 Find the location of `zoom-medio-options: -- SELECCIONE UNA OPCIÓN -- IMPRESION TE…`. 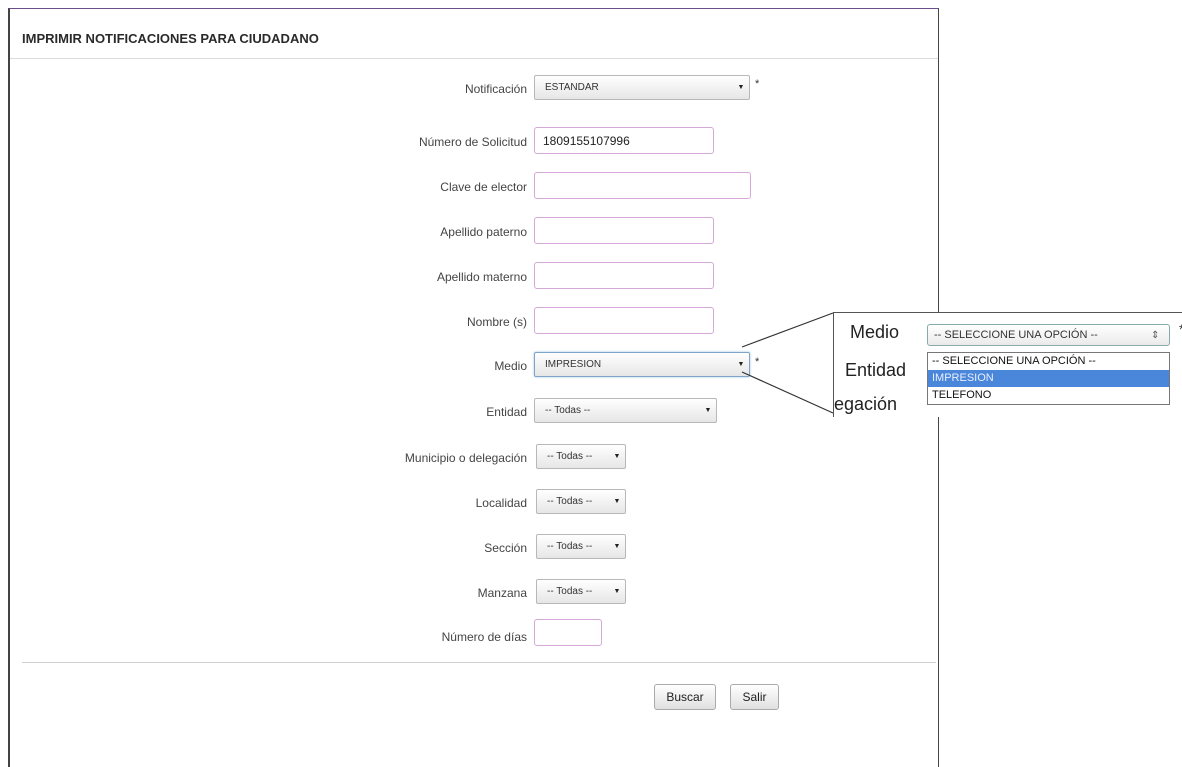

zoom-medio-options: -- SELECCIONE UNA OPCIÓN -- IMPRESION TE… is located at coordinates (1048, 378).